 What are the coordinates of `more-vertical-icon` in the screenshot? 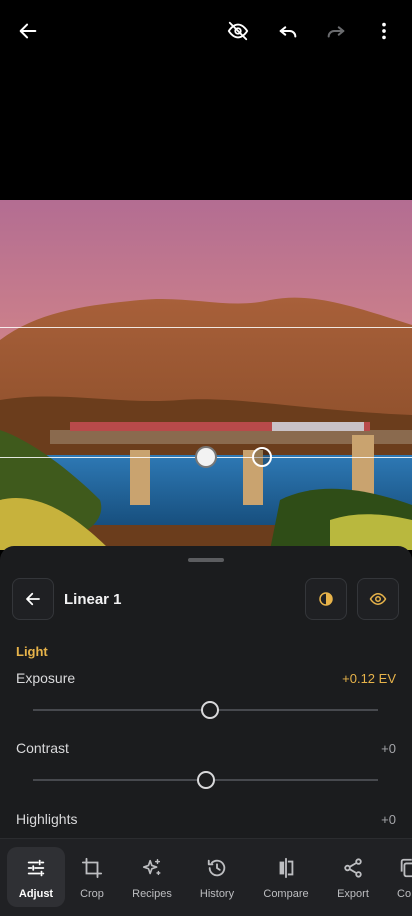 It's located at (384, 31).